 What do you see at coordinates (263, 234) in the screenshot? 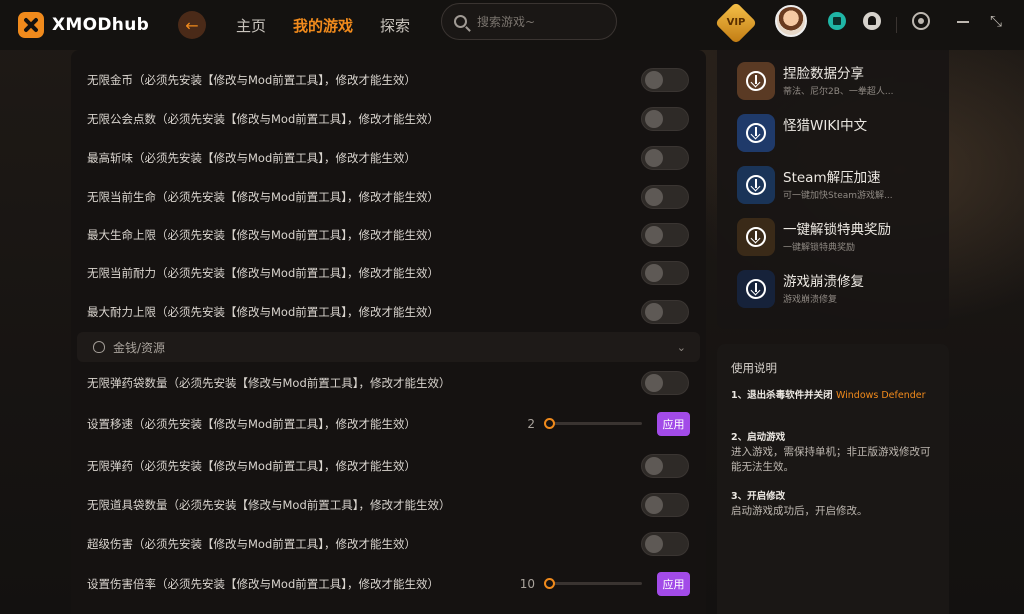
I see `option-label: 最大生命上限（必须先安装【修改与Mod前置工具】，修改才能生效）` at bounding box center [263, 234].